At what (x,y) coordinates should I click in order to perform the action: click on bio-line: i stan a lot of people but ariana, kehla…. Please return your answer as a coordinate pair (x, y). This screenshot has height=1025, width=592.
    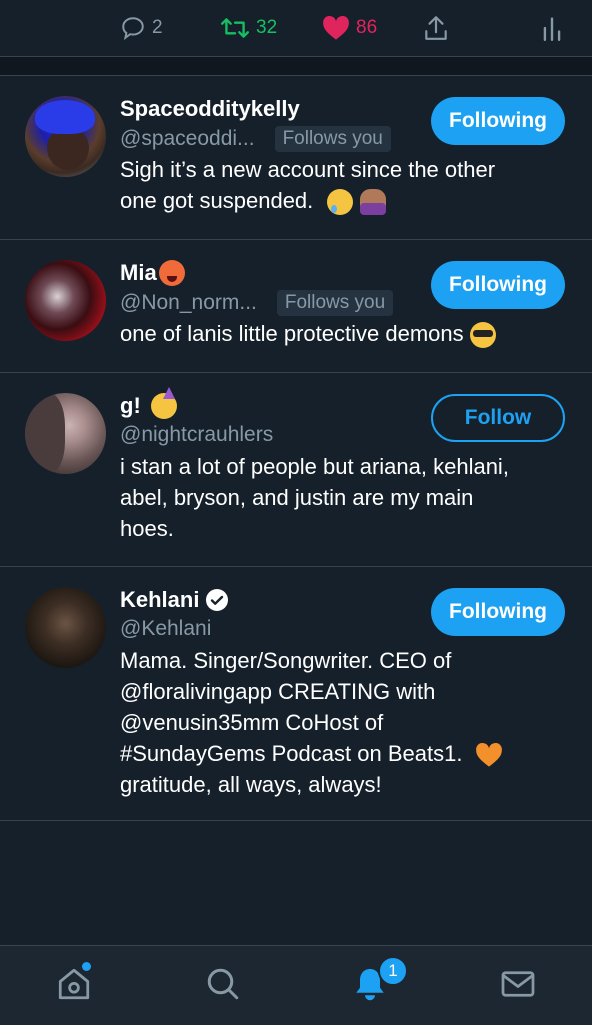
    Looking at the image, I should click on (314, 466).